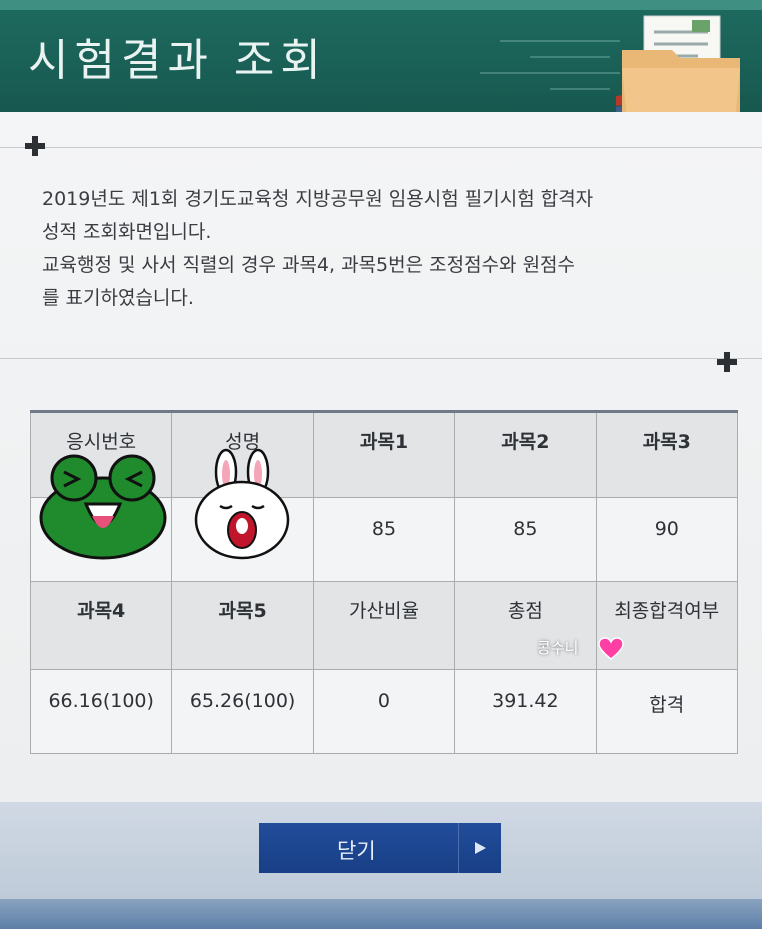 The image size is (762, 929). What do you see at coordinates (127, 232) in the screenshot?
I see `notice-line: 성적 조회화면입니다.` at bounding box center [127, 232].